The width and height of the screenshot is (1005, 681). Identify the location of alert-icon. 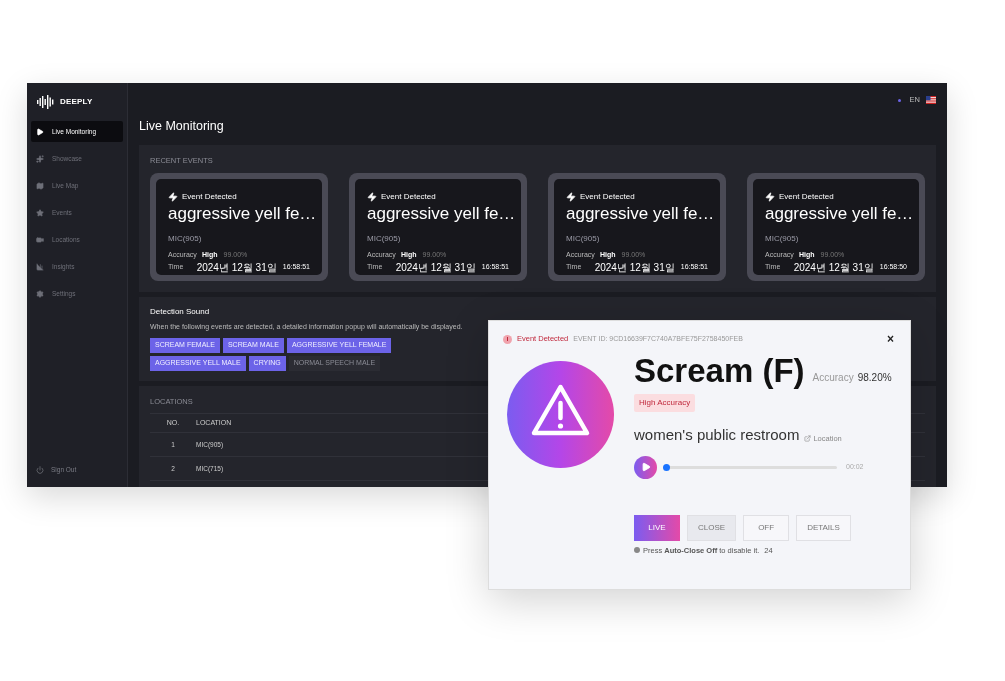
(507, 339).